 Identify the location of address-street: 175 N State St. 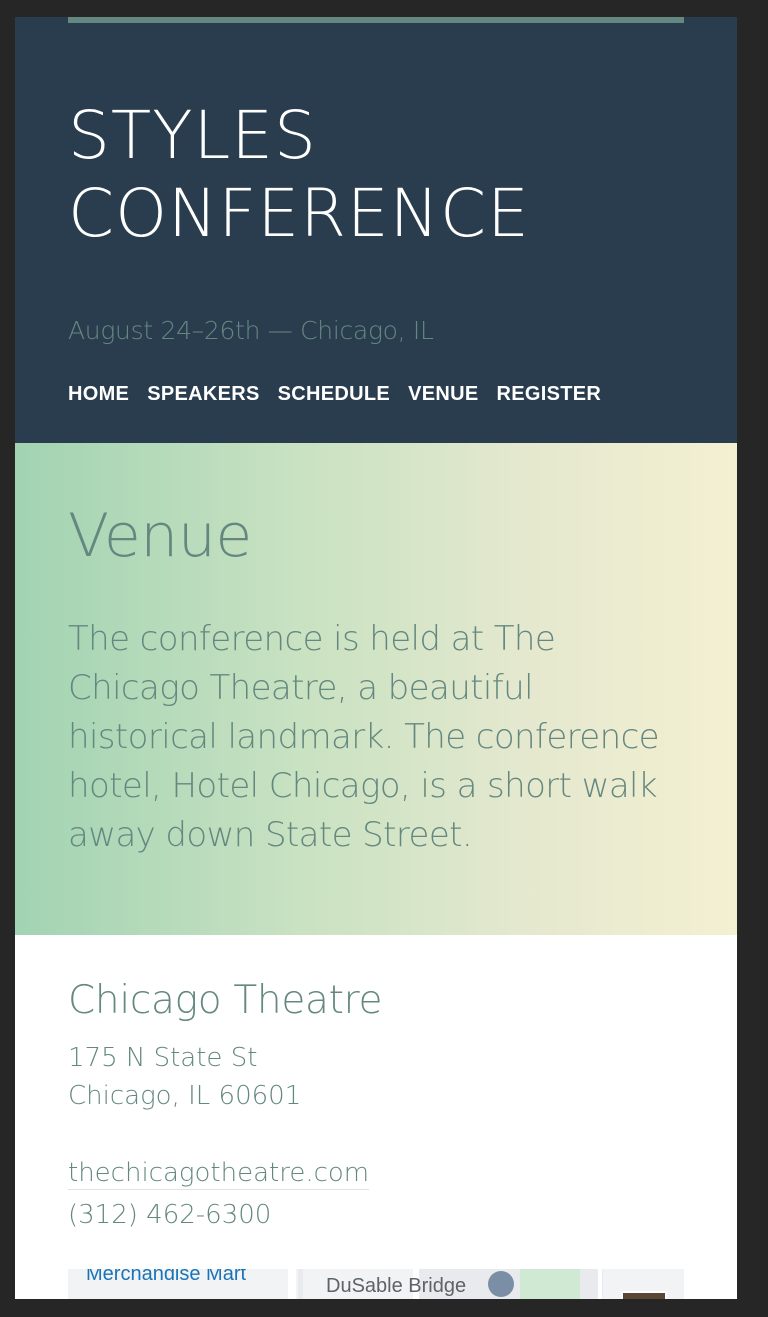
(163, 1058).